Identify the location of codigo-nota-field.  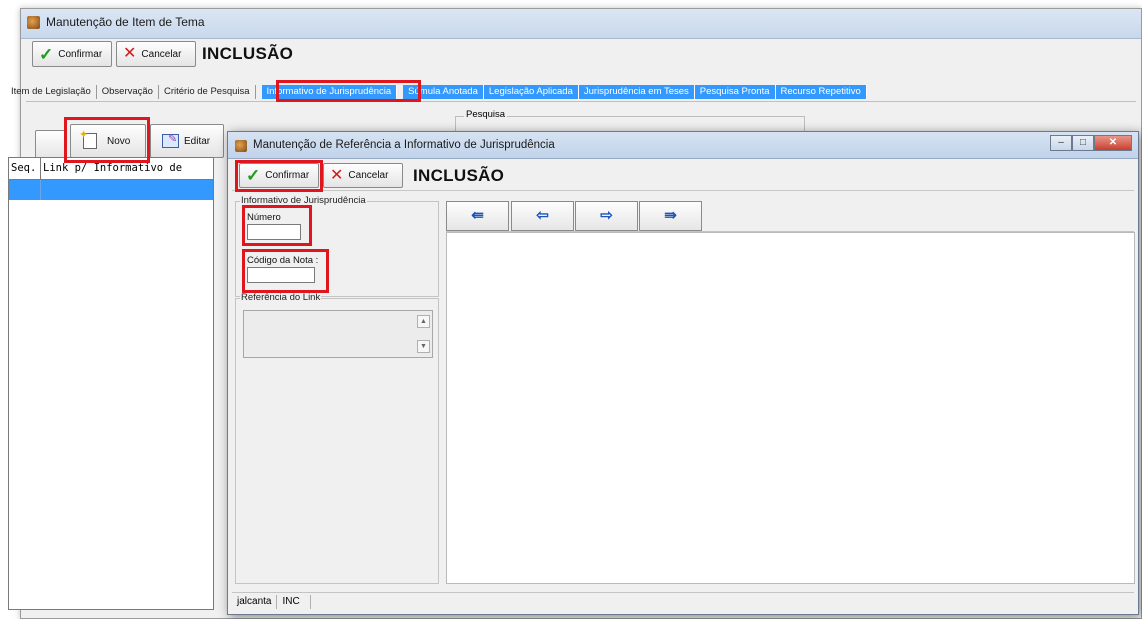
(281, 275).